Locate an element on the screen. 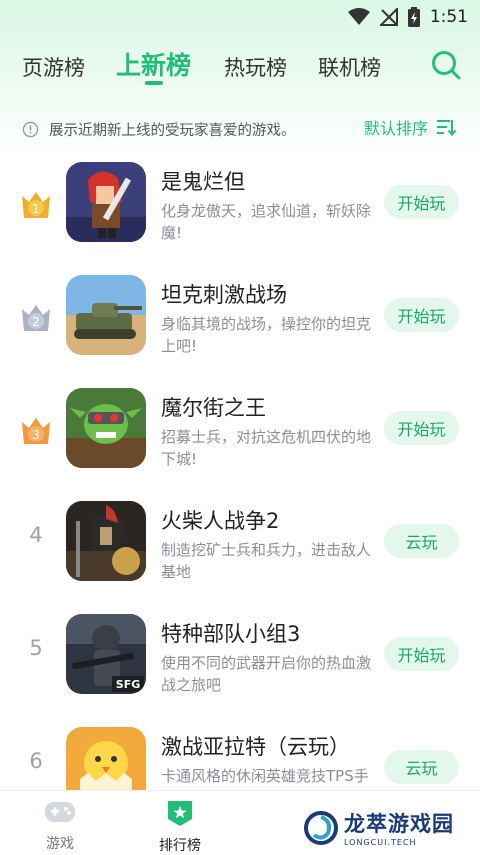 Image resolution: width=480 pixels, height=855 pixels. info-icon is located at coordinates (30, 129).